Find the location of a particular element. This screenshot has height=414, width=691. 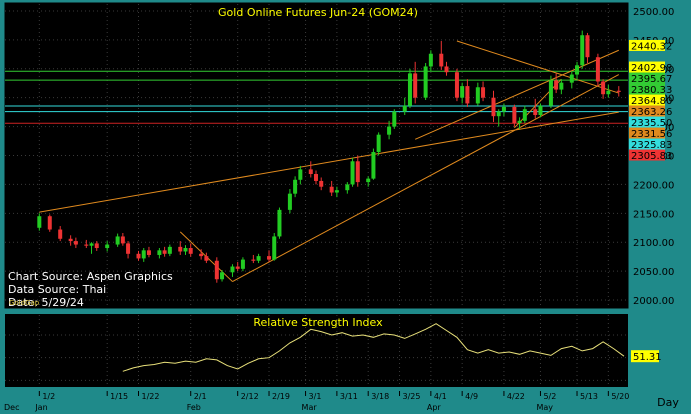

x-axis-label-day: Day is located at coordinates (668, 402).